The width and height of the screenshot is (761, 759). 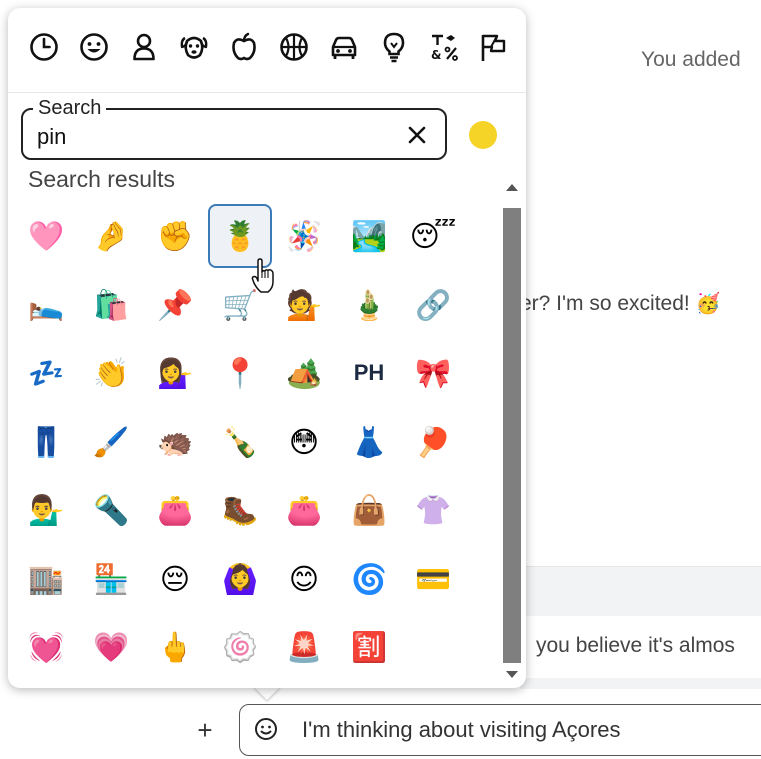 I want to click on emoji-result: 🎀, so click(x=433, y=373).